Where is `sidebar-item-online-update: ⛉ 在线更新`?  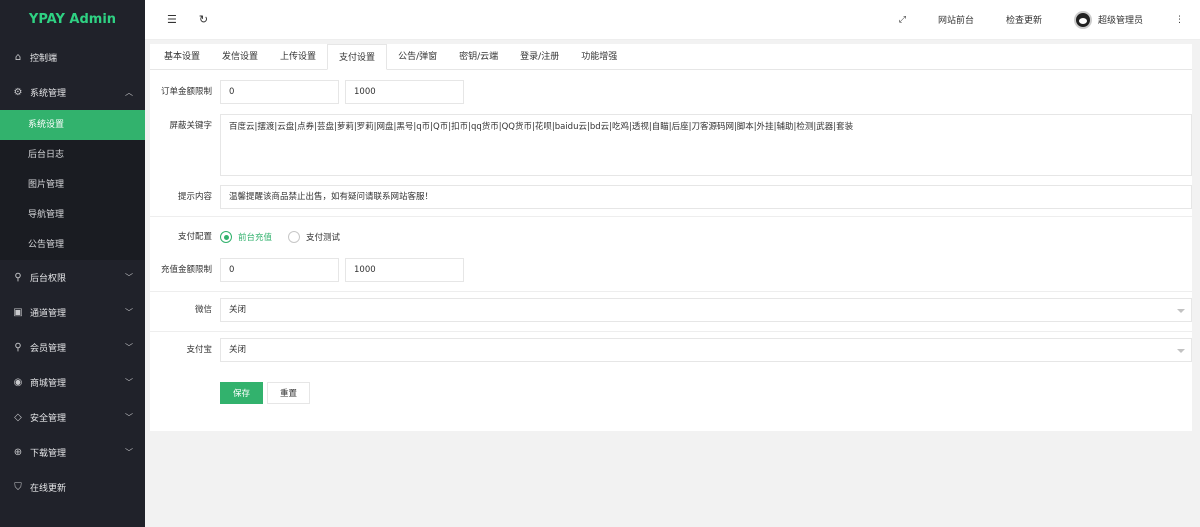
sidebar-item-online-update: ⛉ 在线更新 is located at coordinates (72, 487).